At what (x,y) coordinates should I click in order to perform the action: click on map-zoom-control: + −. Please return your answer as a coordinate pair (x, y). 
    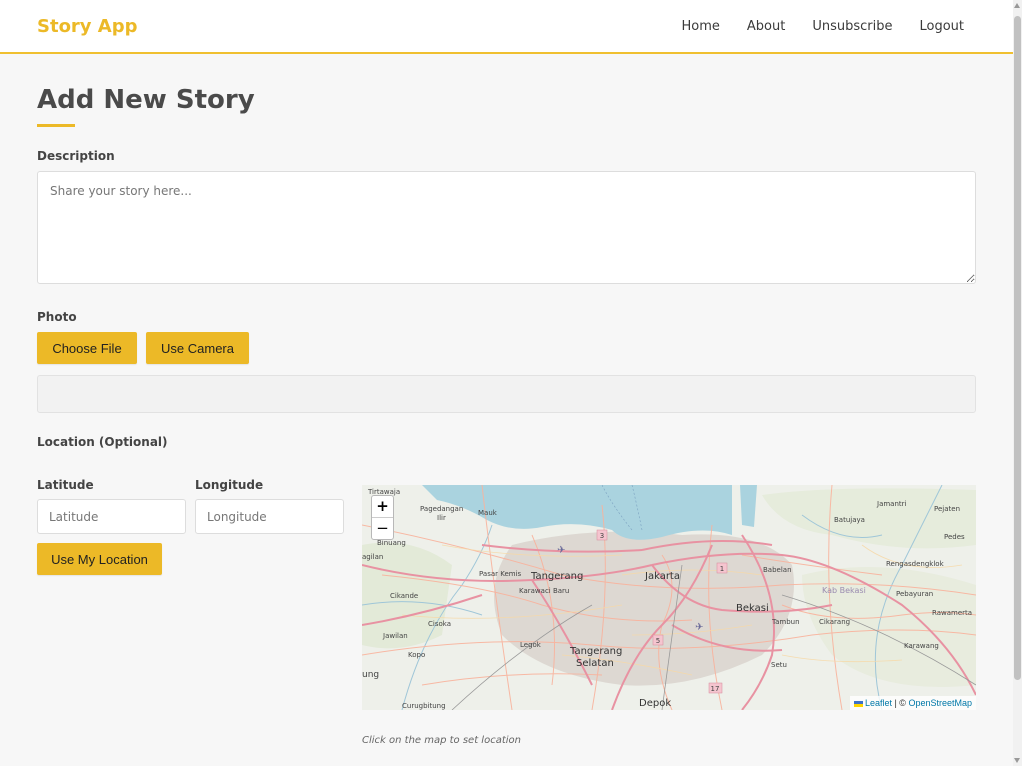
    Looking at the image, I should click on (382, 517).